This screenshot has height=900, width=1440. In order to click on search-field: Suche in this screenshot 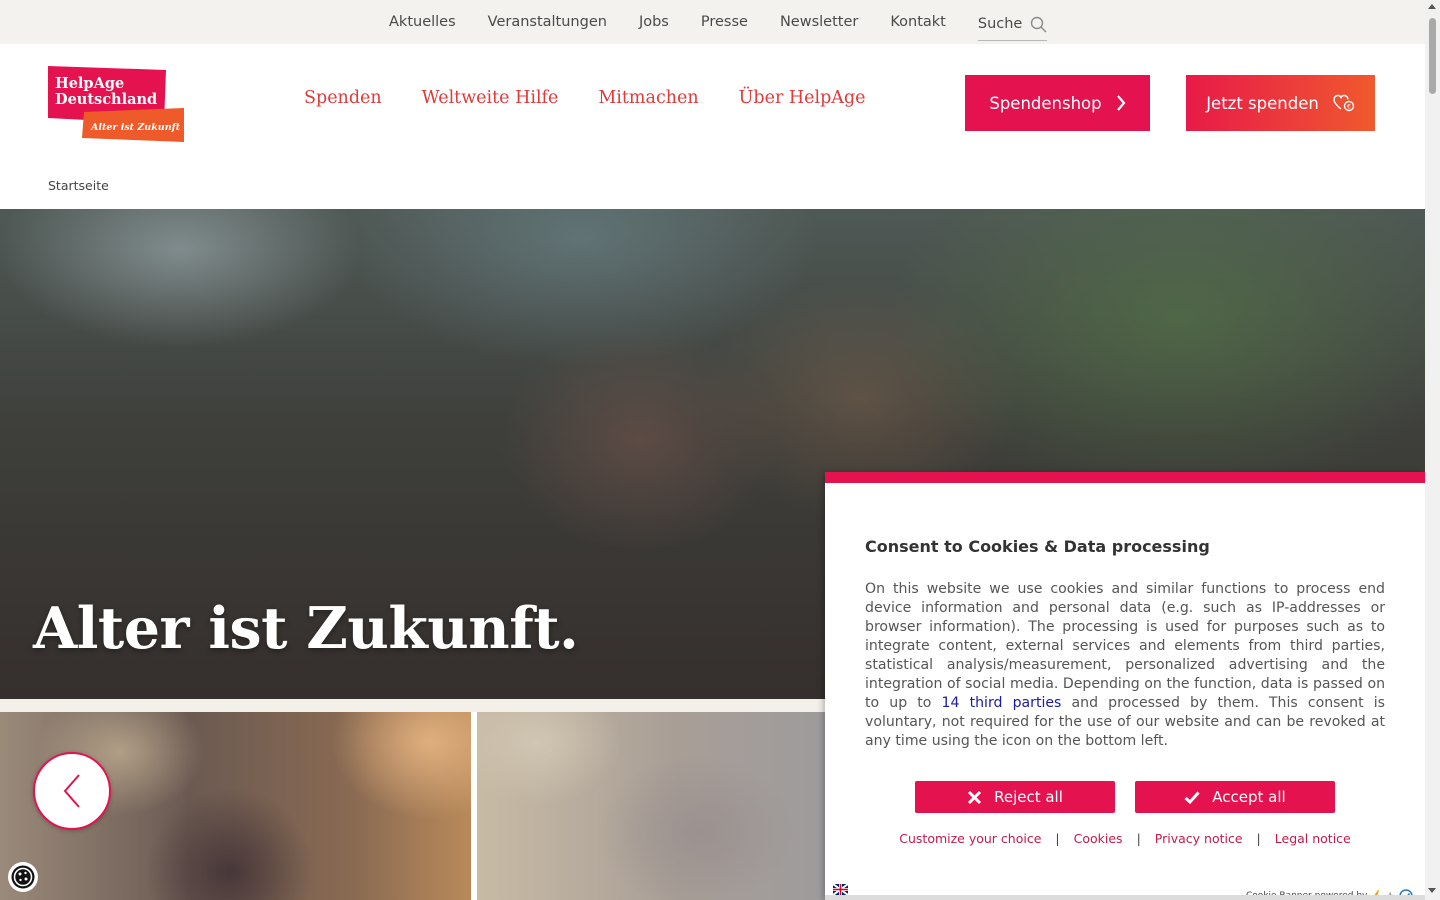, I will do `click(1012, 24)`.